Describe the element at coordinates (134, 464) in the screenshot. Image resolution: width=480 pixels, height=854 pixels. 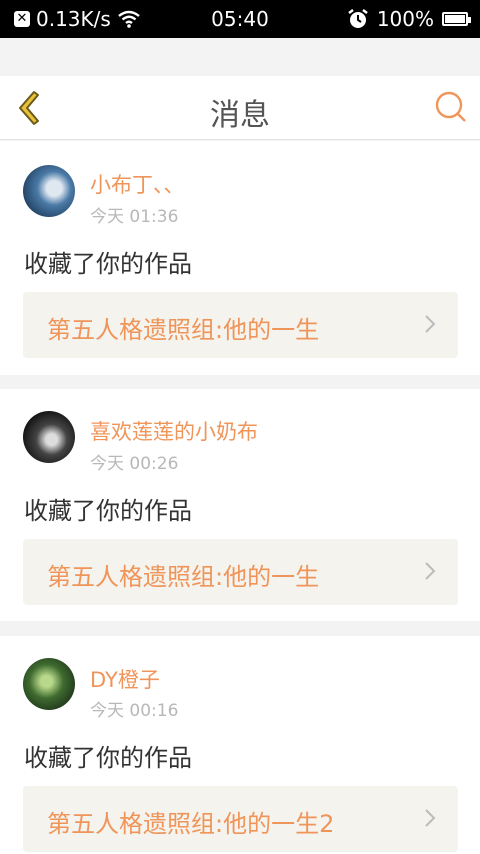
I see `message-time: 今天 00:26` at that location.